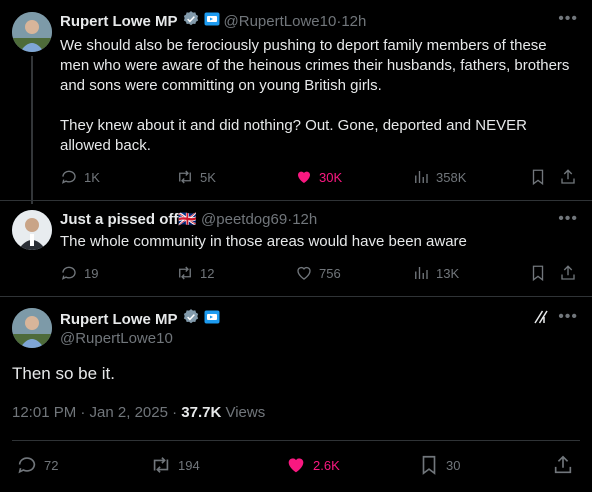  Describe the element at coordinates (92, 177) in the screenshot. I see `reply-count: 1K` at that location.